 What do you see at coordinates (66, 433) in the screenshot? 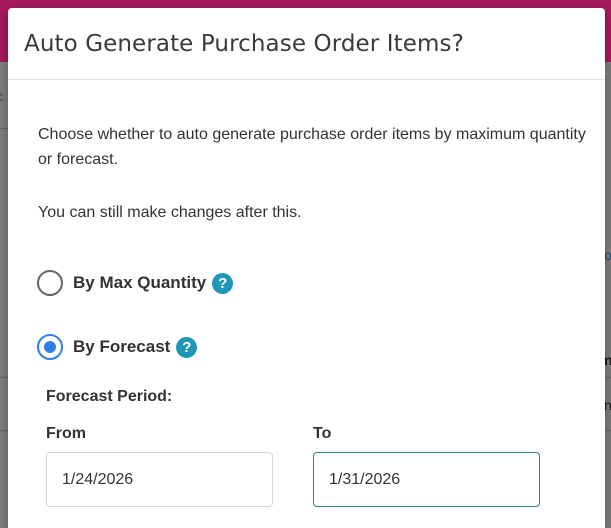
I see `from-label: From` at bounding box center [66, 433].